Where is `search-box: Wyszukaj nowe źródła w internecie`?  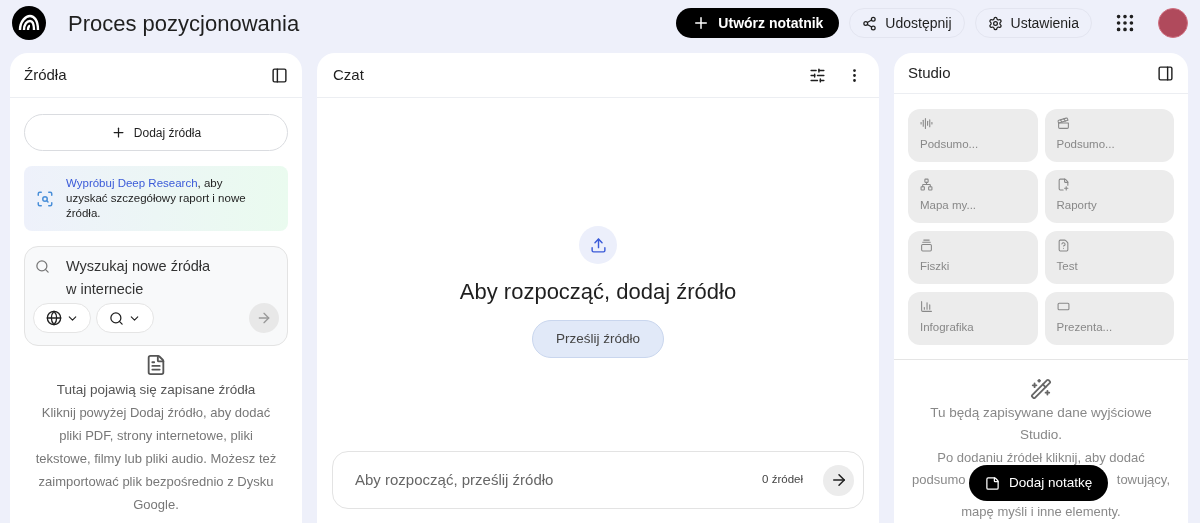
search-box: Wyszukaj nowe źródła w internecie is located at coordinates (156, 296).